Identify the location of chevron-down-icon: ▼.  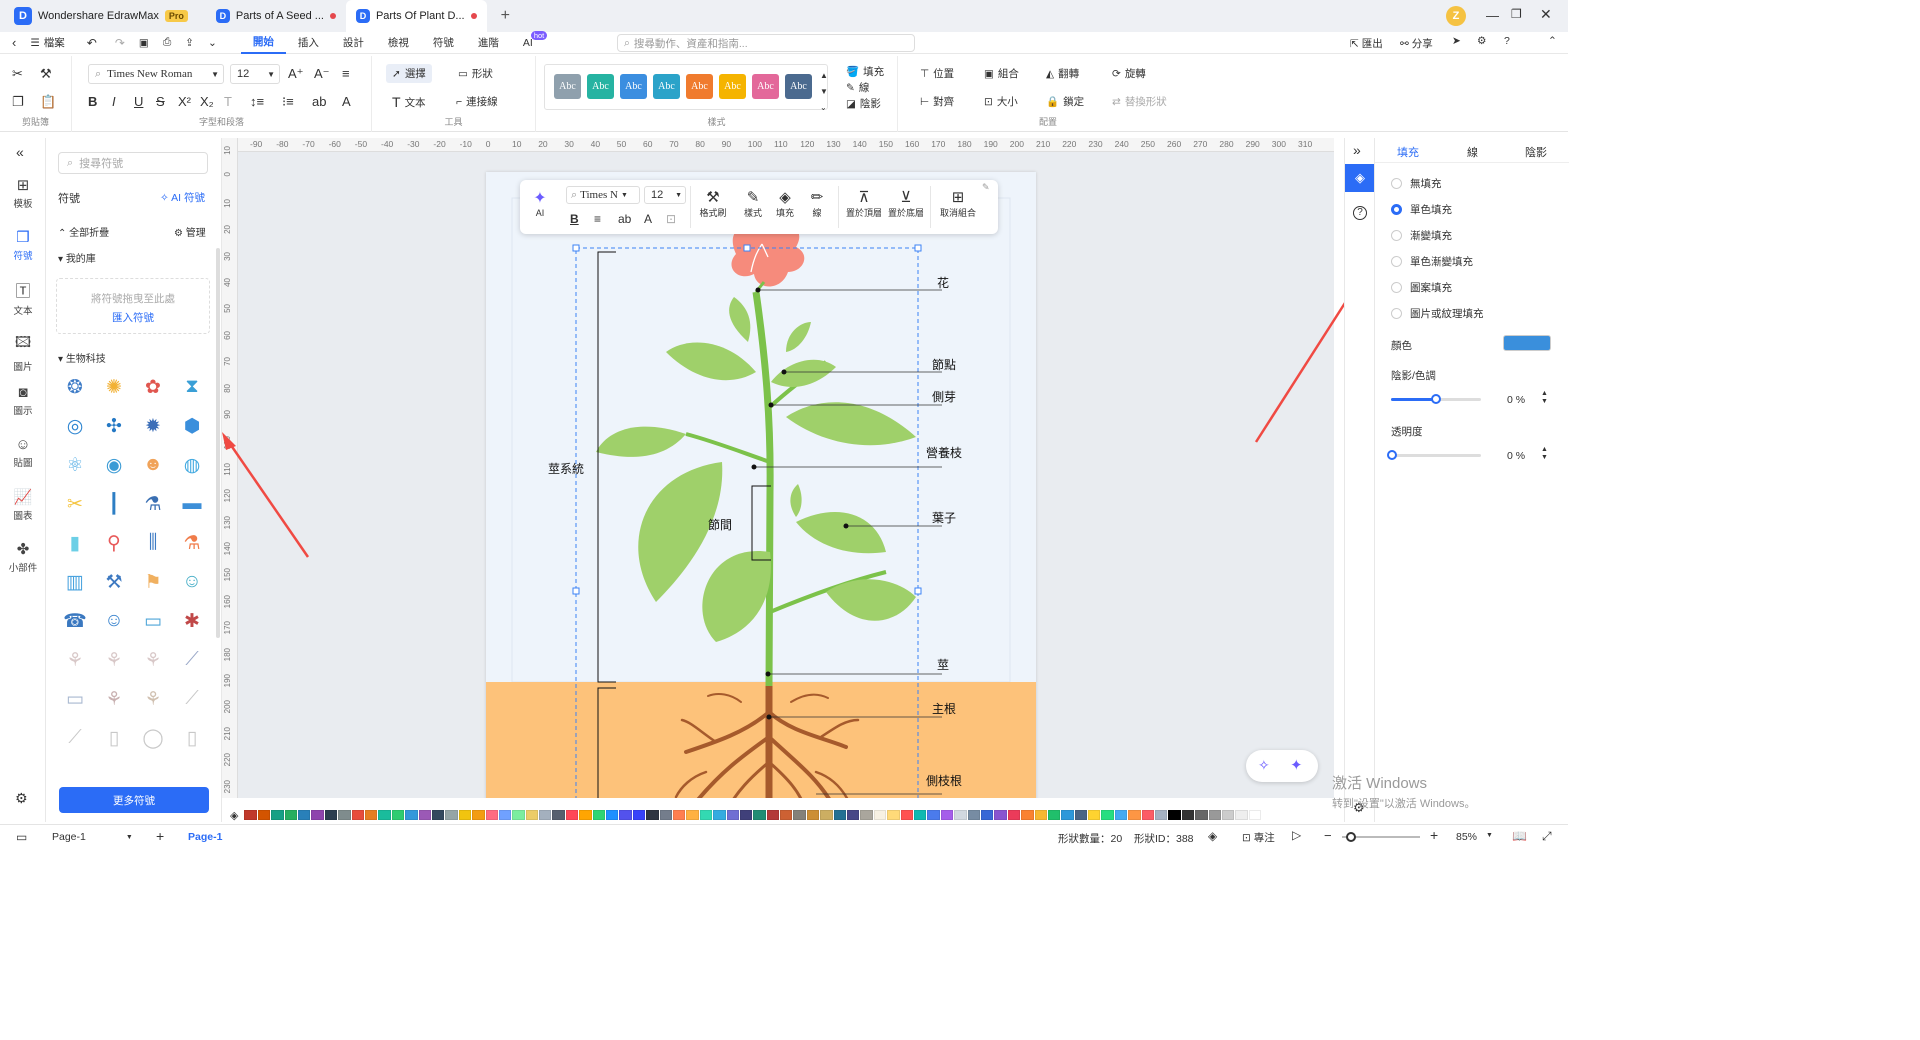
(1489, 835).